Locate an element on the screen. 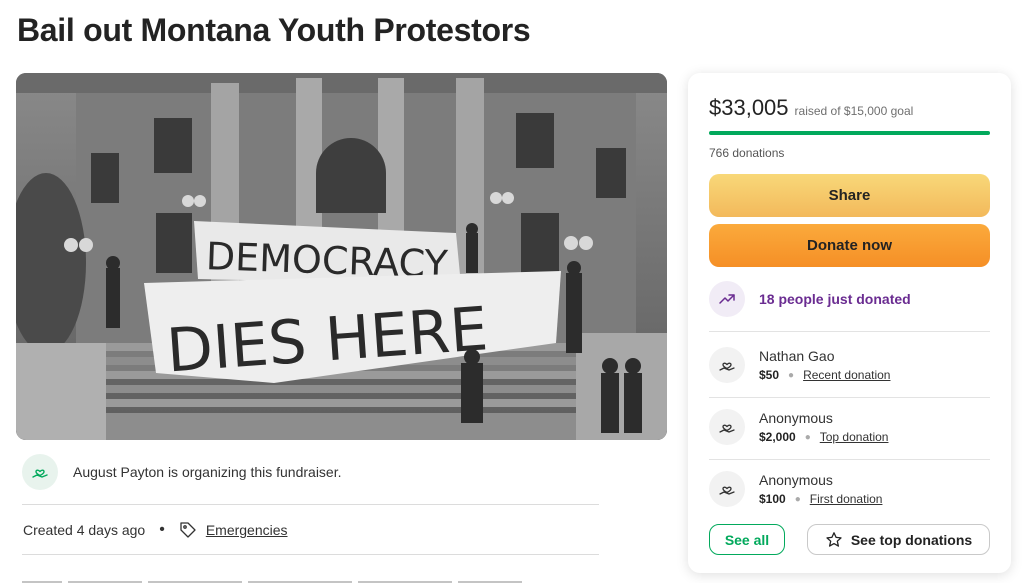  donor-item: Nathan Gao $50 ● Recent donation is located at coordinates (799, 365).